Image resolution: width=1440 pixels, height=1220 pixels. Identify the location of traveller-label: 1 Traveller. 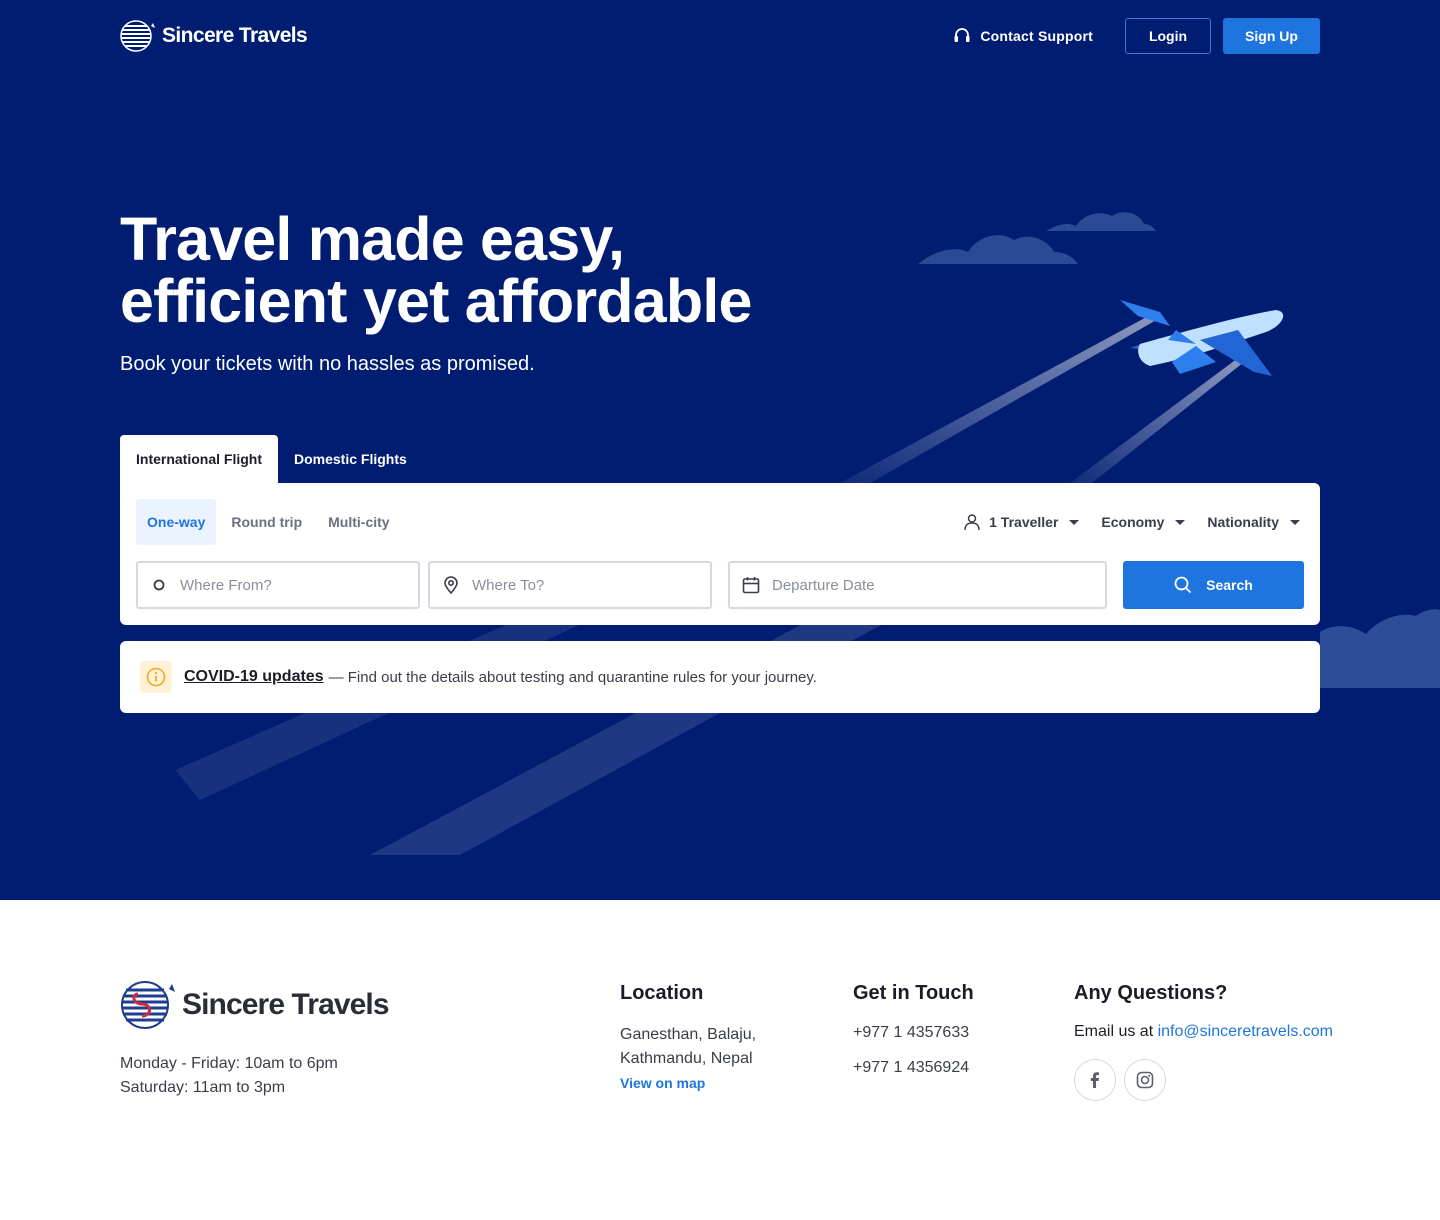
(1024, 522).